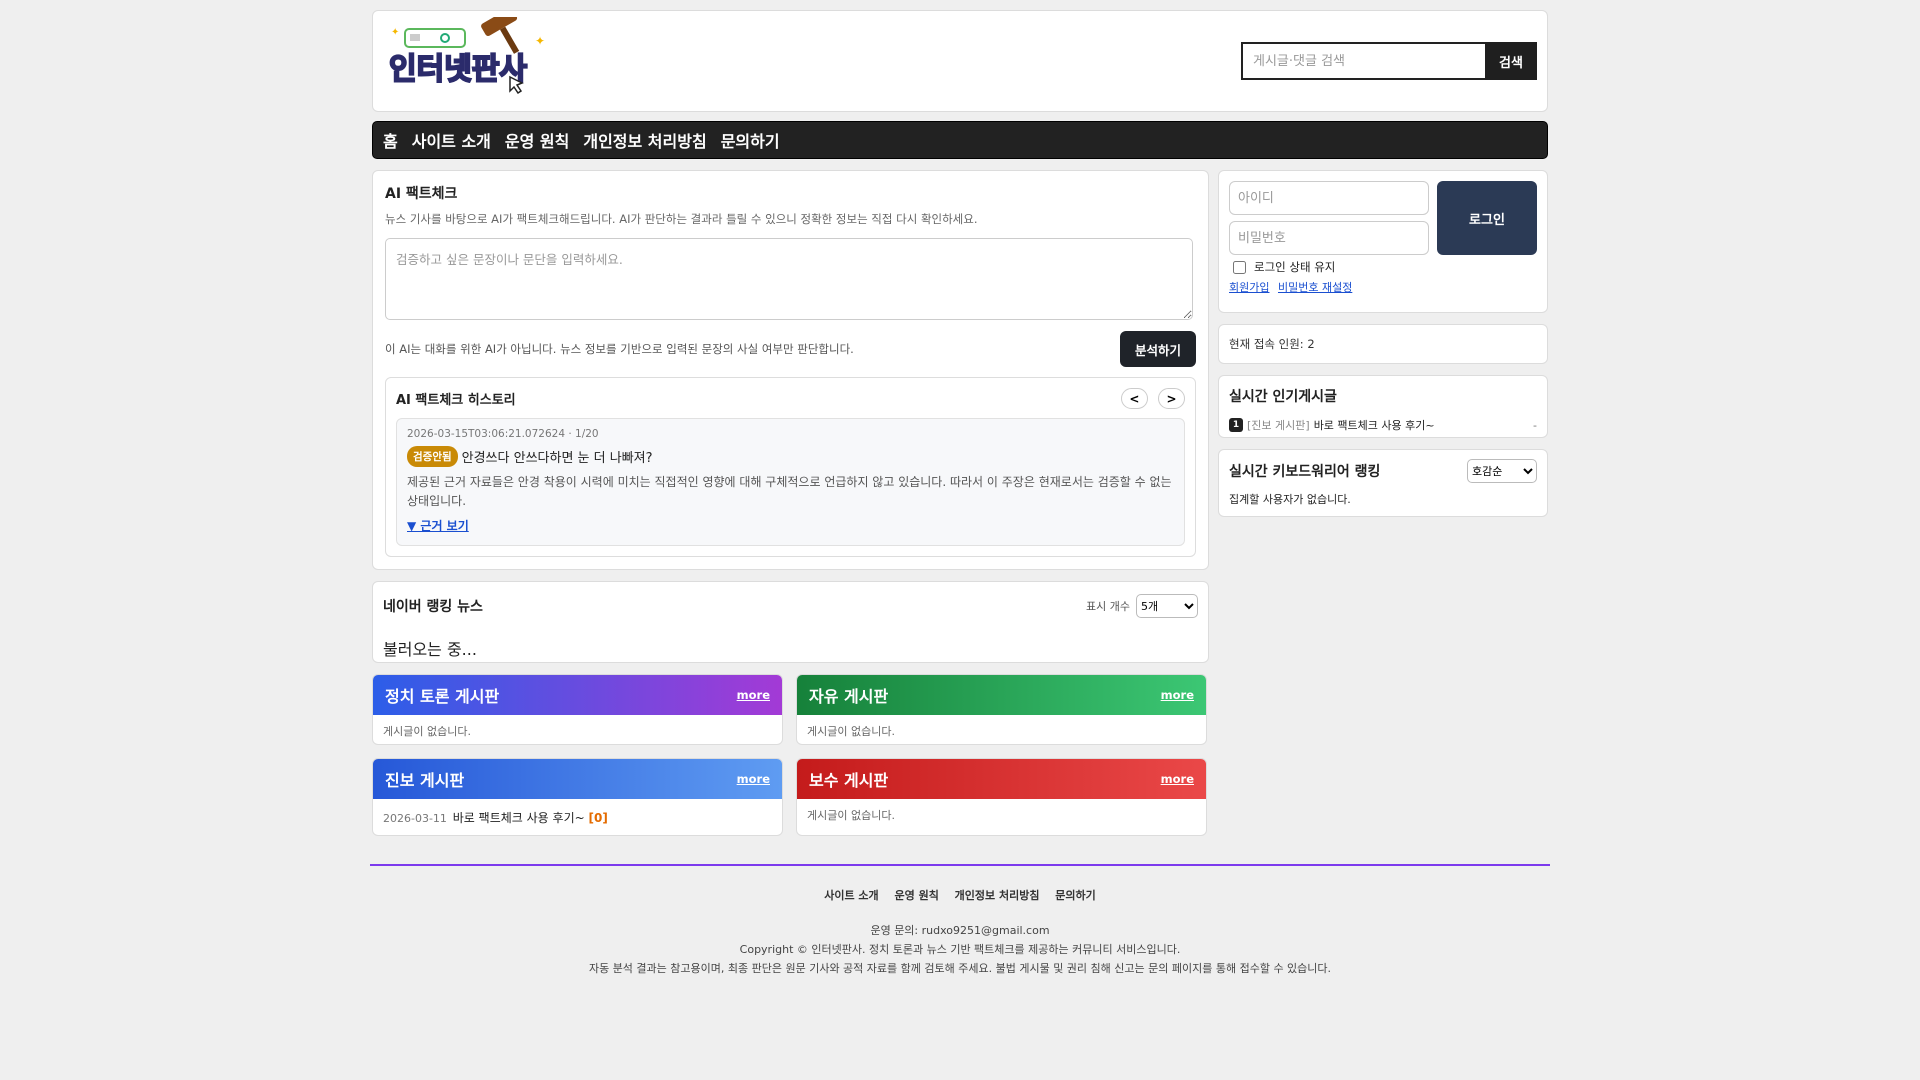 The width and height of the screenshot is (1920, 1080). Describe the element at coordinates (1383, 406) in the screenshot. I see `popular-posts-panel: 실시간 인기게시글 1 [진보 게시판] 바로 팩트체크 사용 후기~ -` at that location.